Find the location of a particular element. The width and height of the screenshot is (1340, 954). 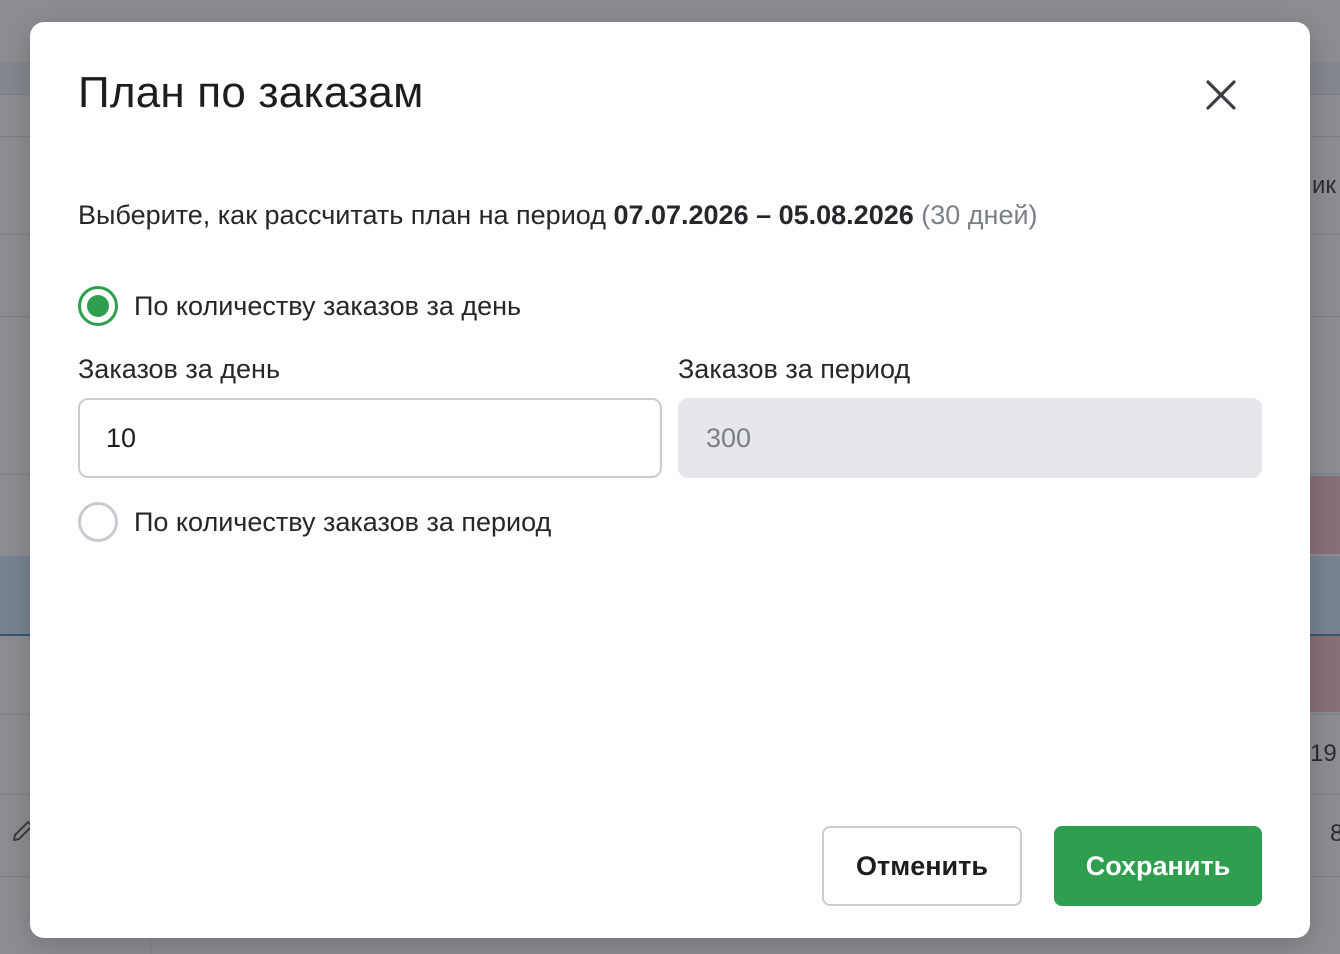

dialog-title: План по заказам is located at coordinates (251, 92).